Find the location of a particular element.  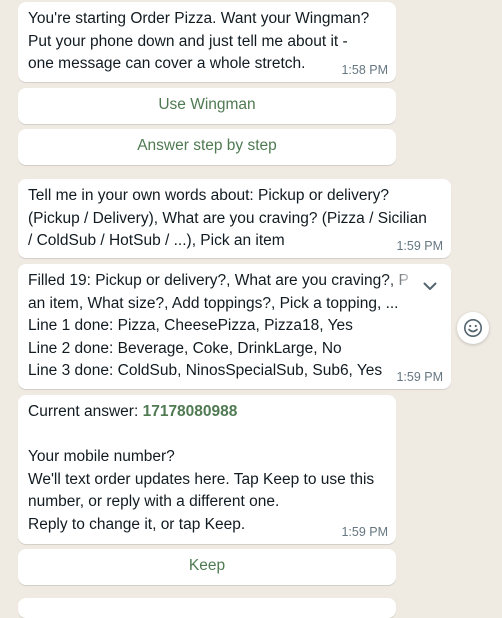

emoji-reaction-button is located at coordinates (473, 328).